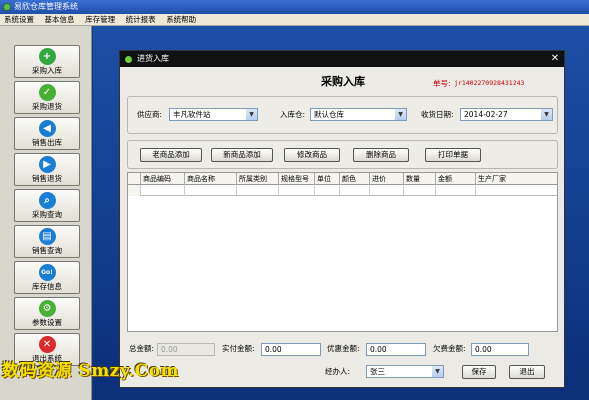 Image resolution: width=589 pixels, height=400 pixels. I want to click on dialog-title-bar: 进货入库 ✕, so click(342, 59).